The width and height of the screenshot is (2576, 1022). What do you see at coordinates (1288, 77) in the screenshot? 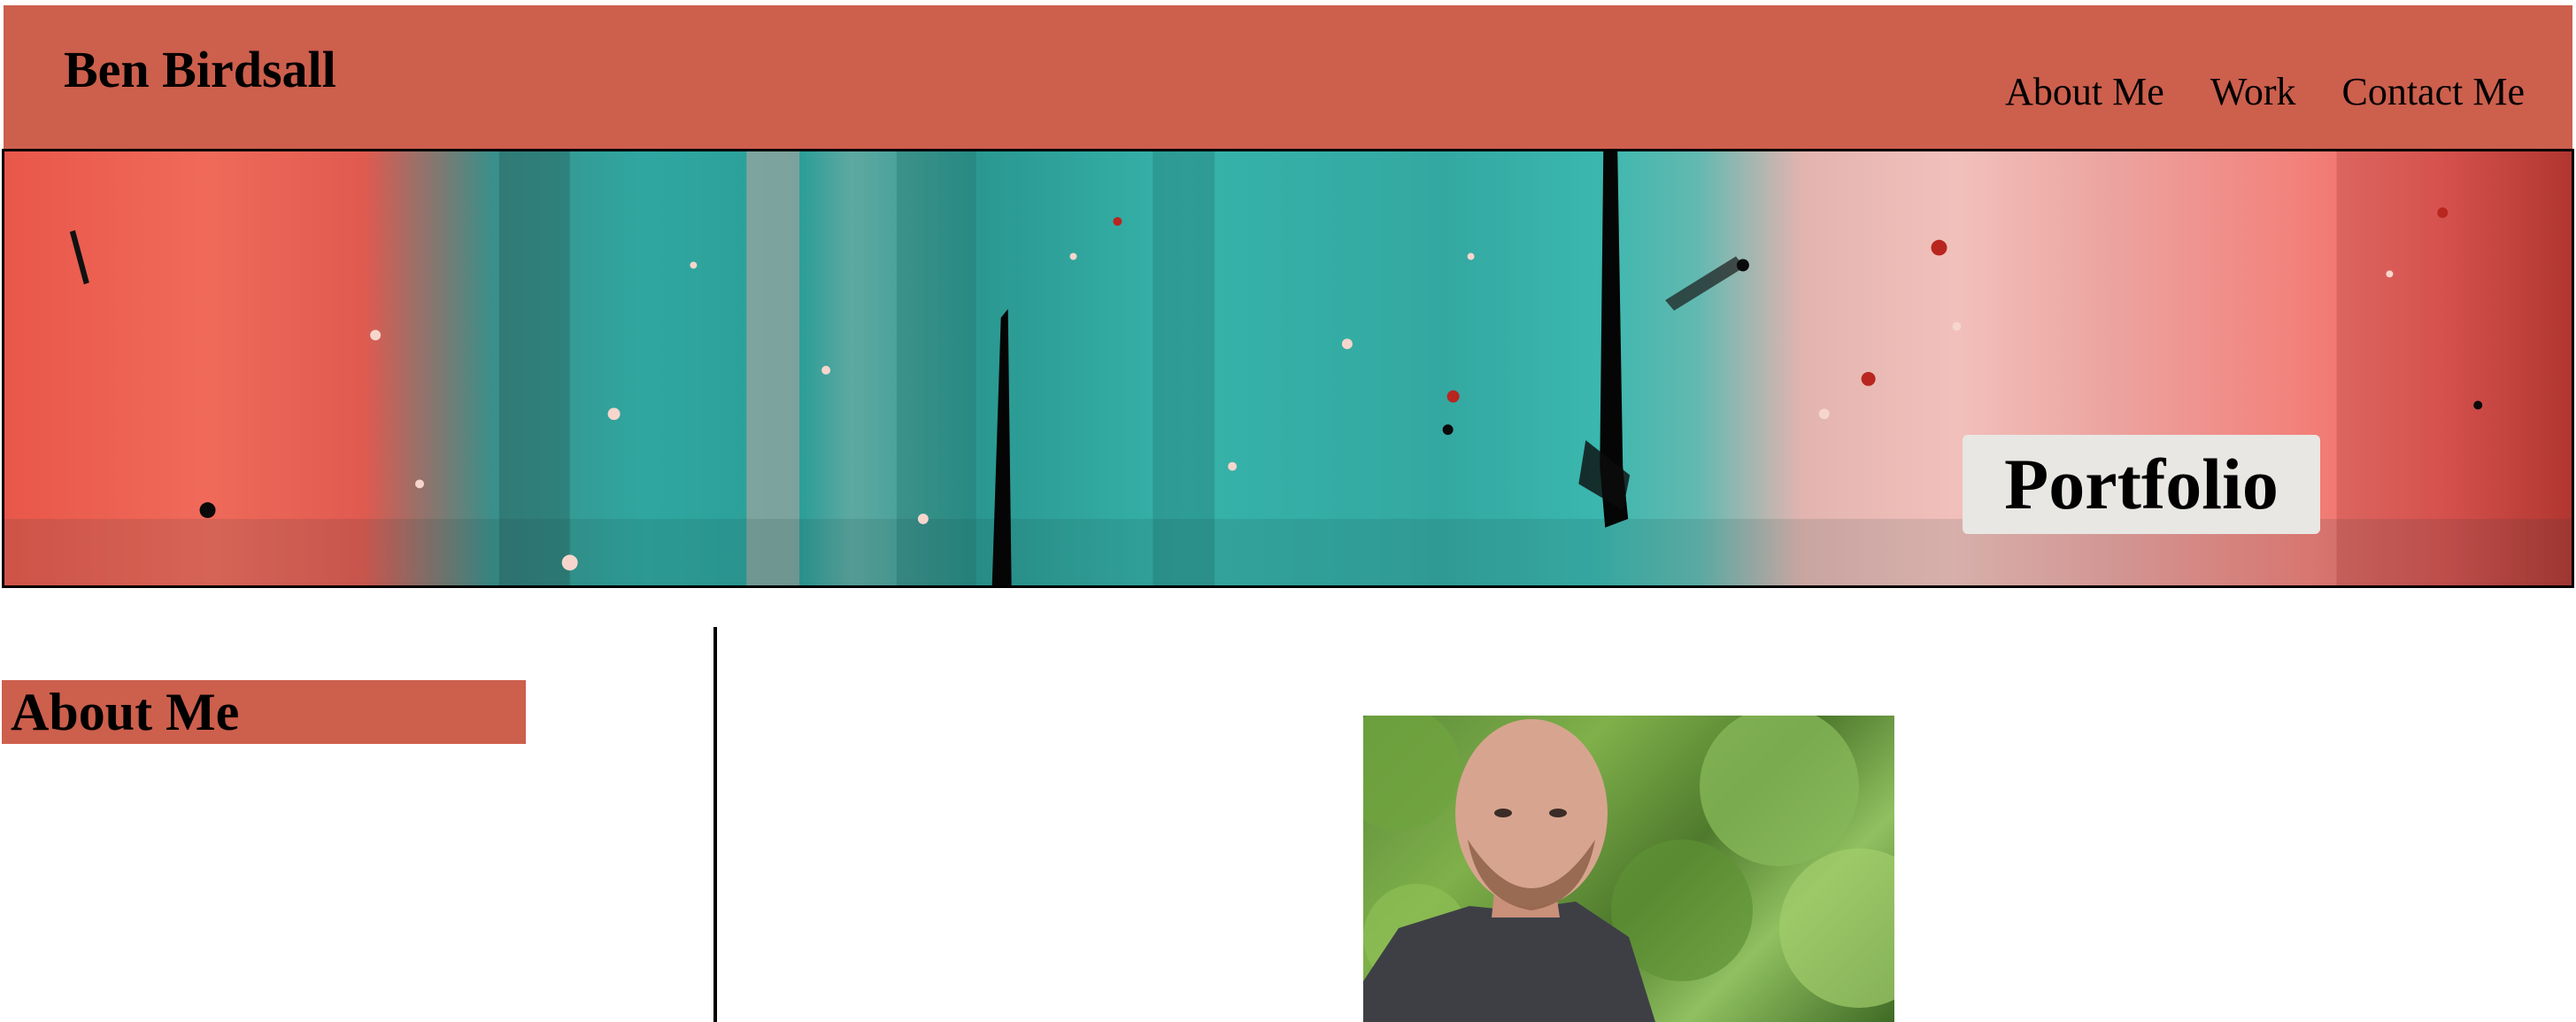
I see `site-header: Ben Birdsall About Me Work Contact Me` at bounding box center [1288, 77].